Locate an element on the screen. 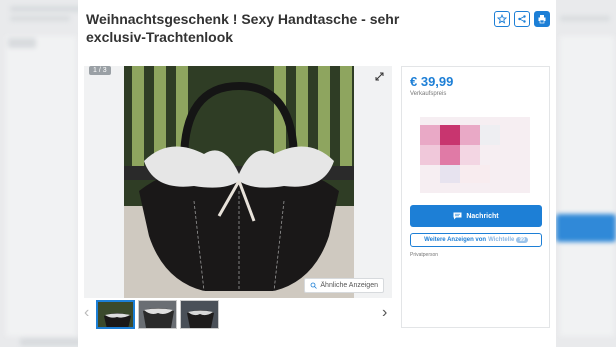 The width and height of the screenshot is (616, 347). bg-meta-right is located at coordinates (585, 18).